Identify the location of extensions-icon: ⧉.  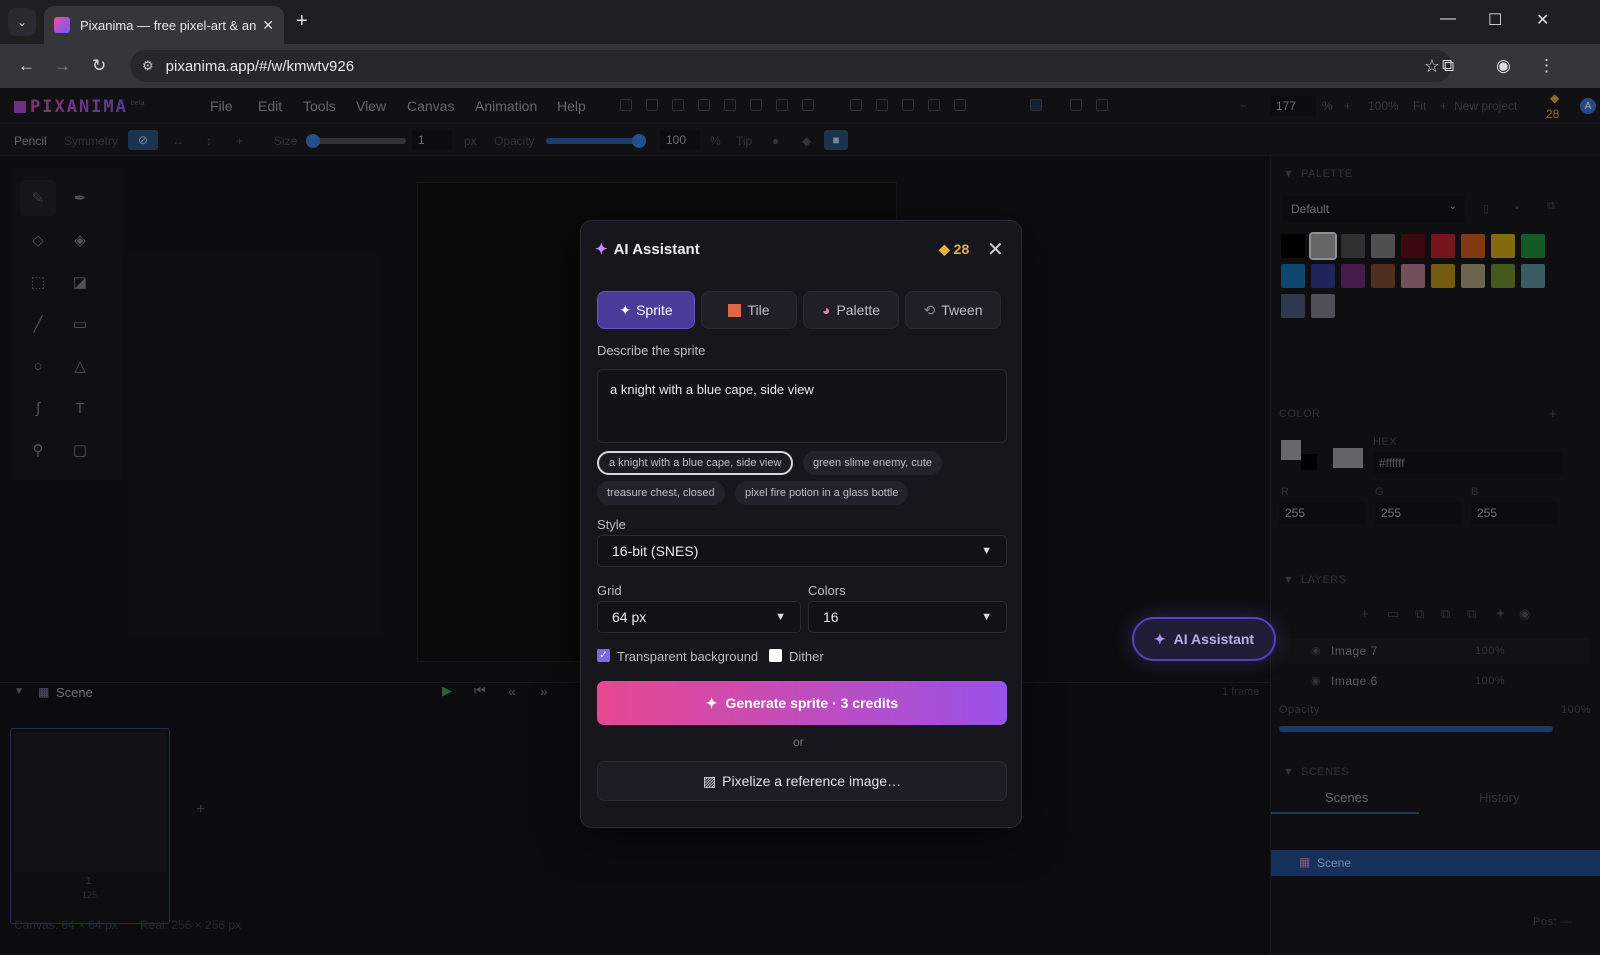
(1448, 66).